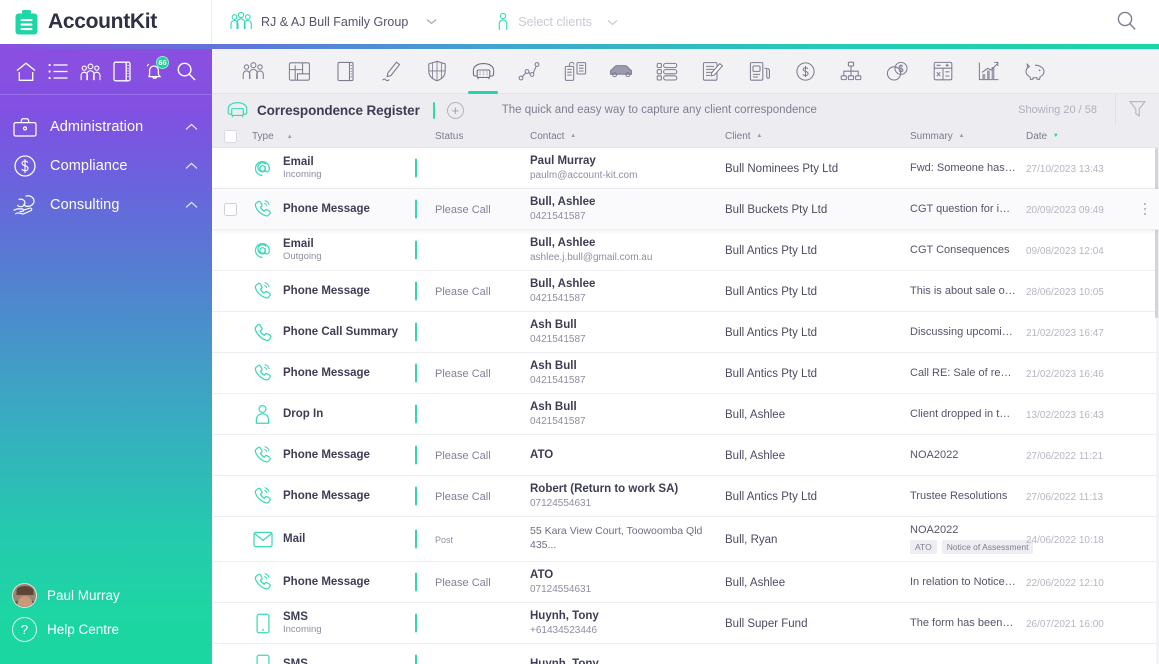  Describe the element at coordinates (667, 71) in the screenshot. I see `toolbar-checklist-icon` at that location.